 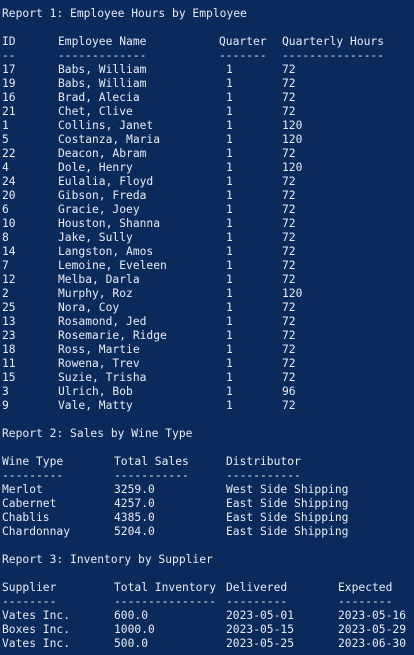 What do you see at coordinates (5, 293) in the screenshot?
I see `employee-id: 2` at bounding box center [5, 293].